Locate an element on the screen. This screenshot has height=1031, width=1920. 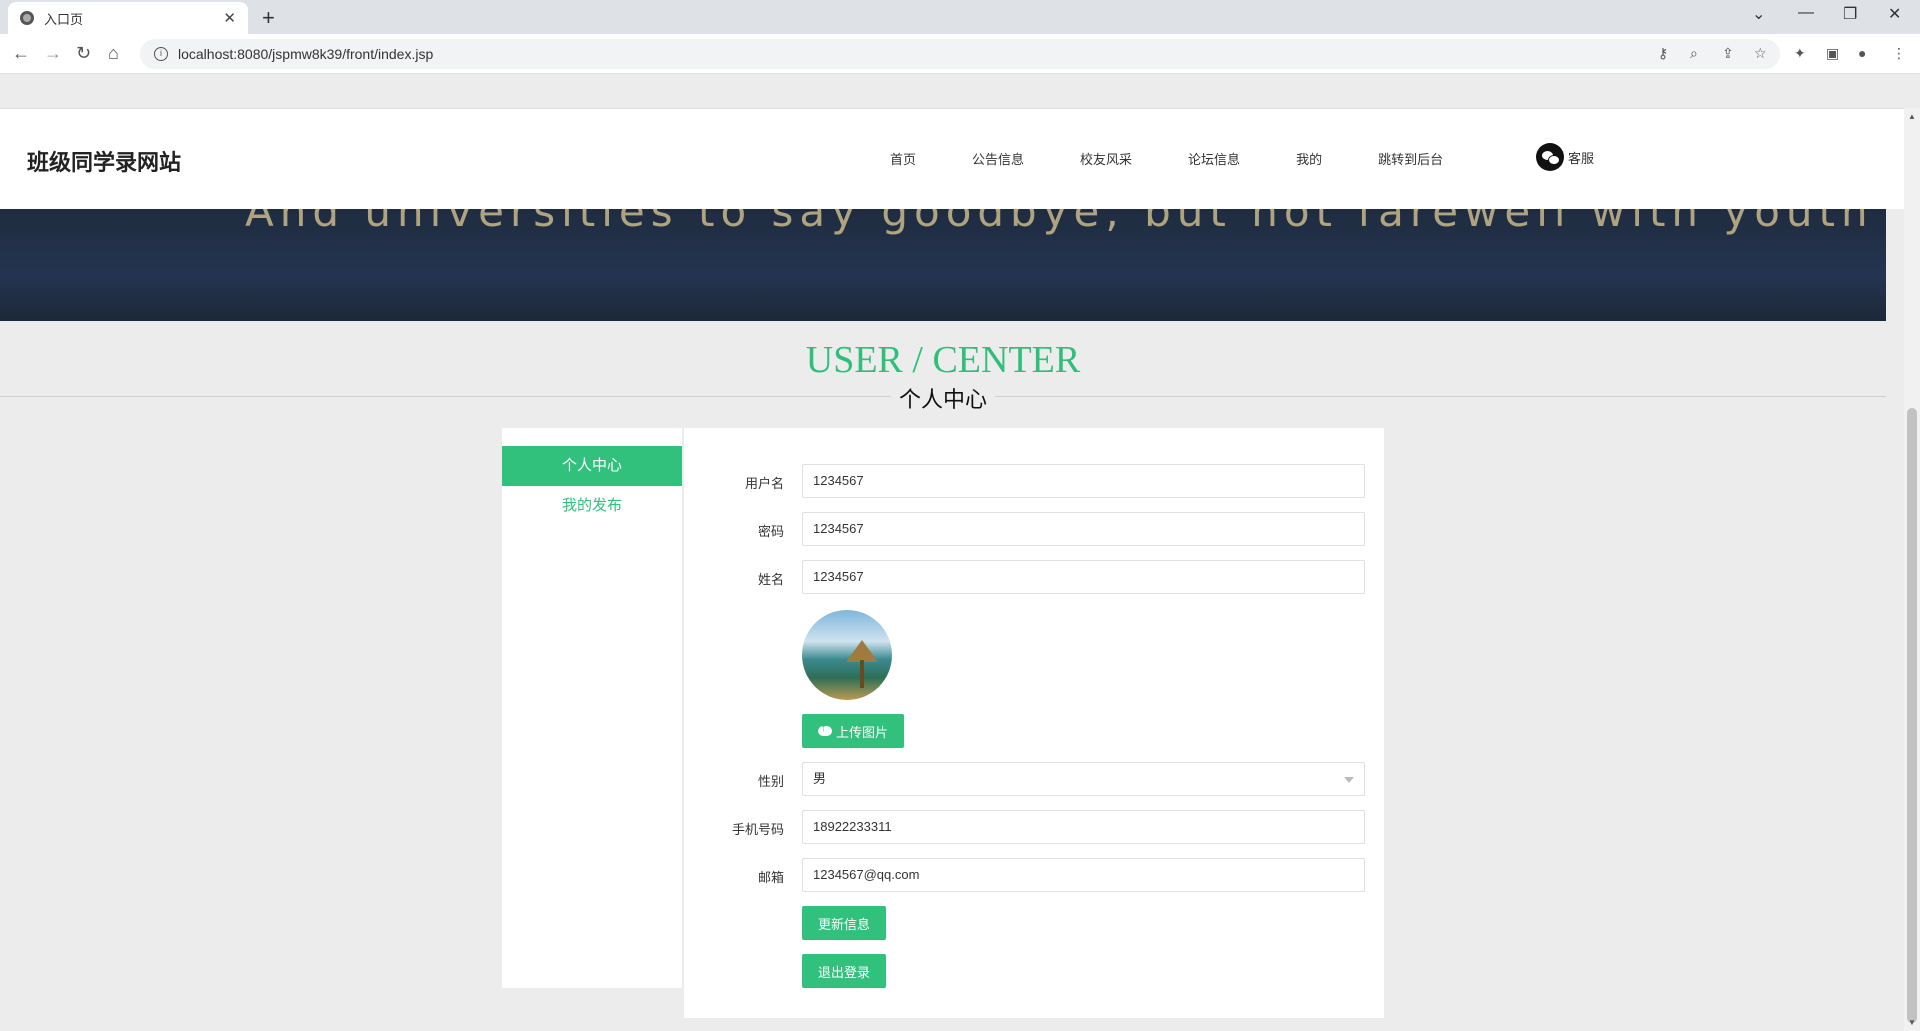
username-row: 用户名 1234567 is located at coordinates (1034, 481).